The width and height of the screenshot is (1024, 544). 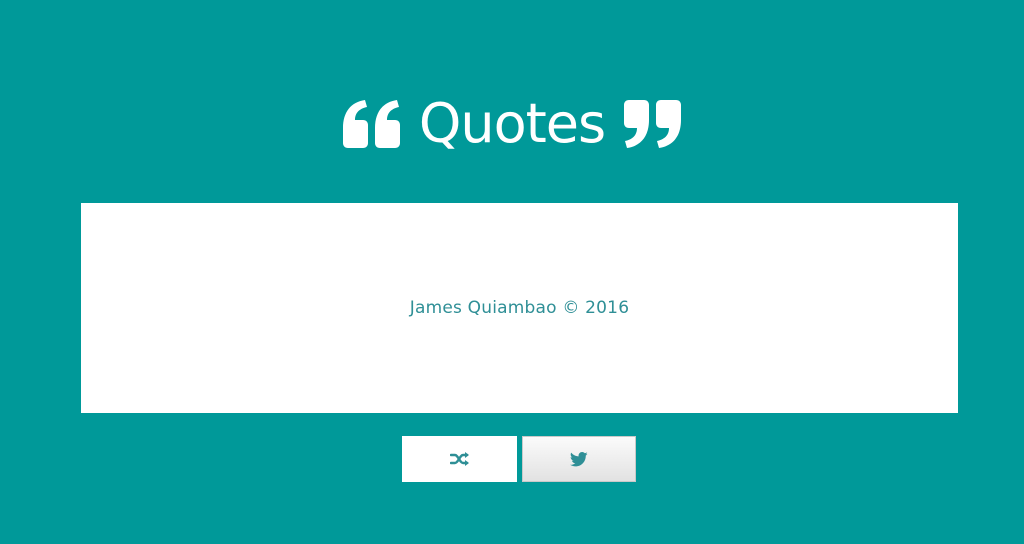 I want to click on twitter-icon, so click(x=579, y=459).